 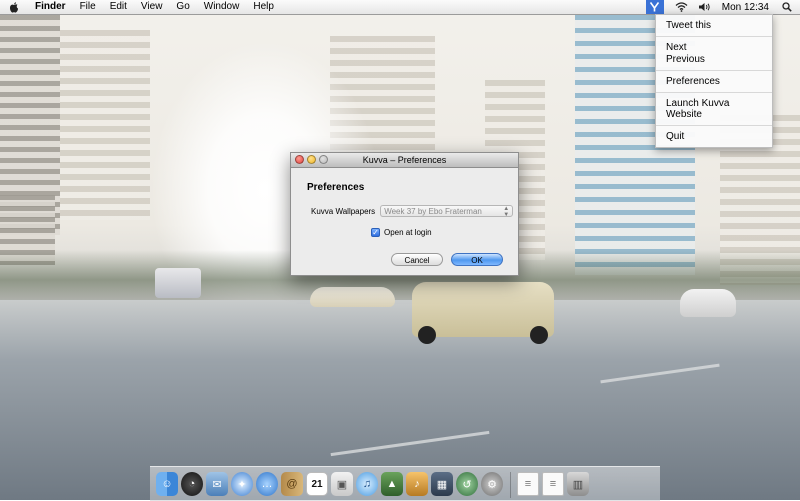 I want to click on dock-icons: ☺ ◔ ✉ ✦ … @ 21 ▣ ♫ ▲ ♪ ▦ ↺ ⚙ ≡ ≡ ▥, so click(x=405, y=484).